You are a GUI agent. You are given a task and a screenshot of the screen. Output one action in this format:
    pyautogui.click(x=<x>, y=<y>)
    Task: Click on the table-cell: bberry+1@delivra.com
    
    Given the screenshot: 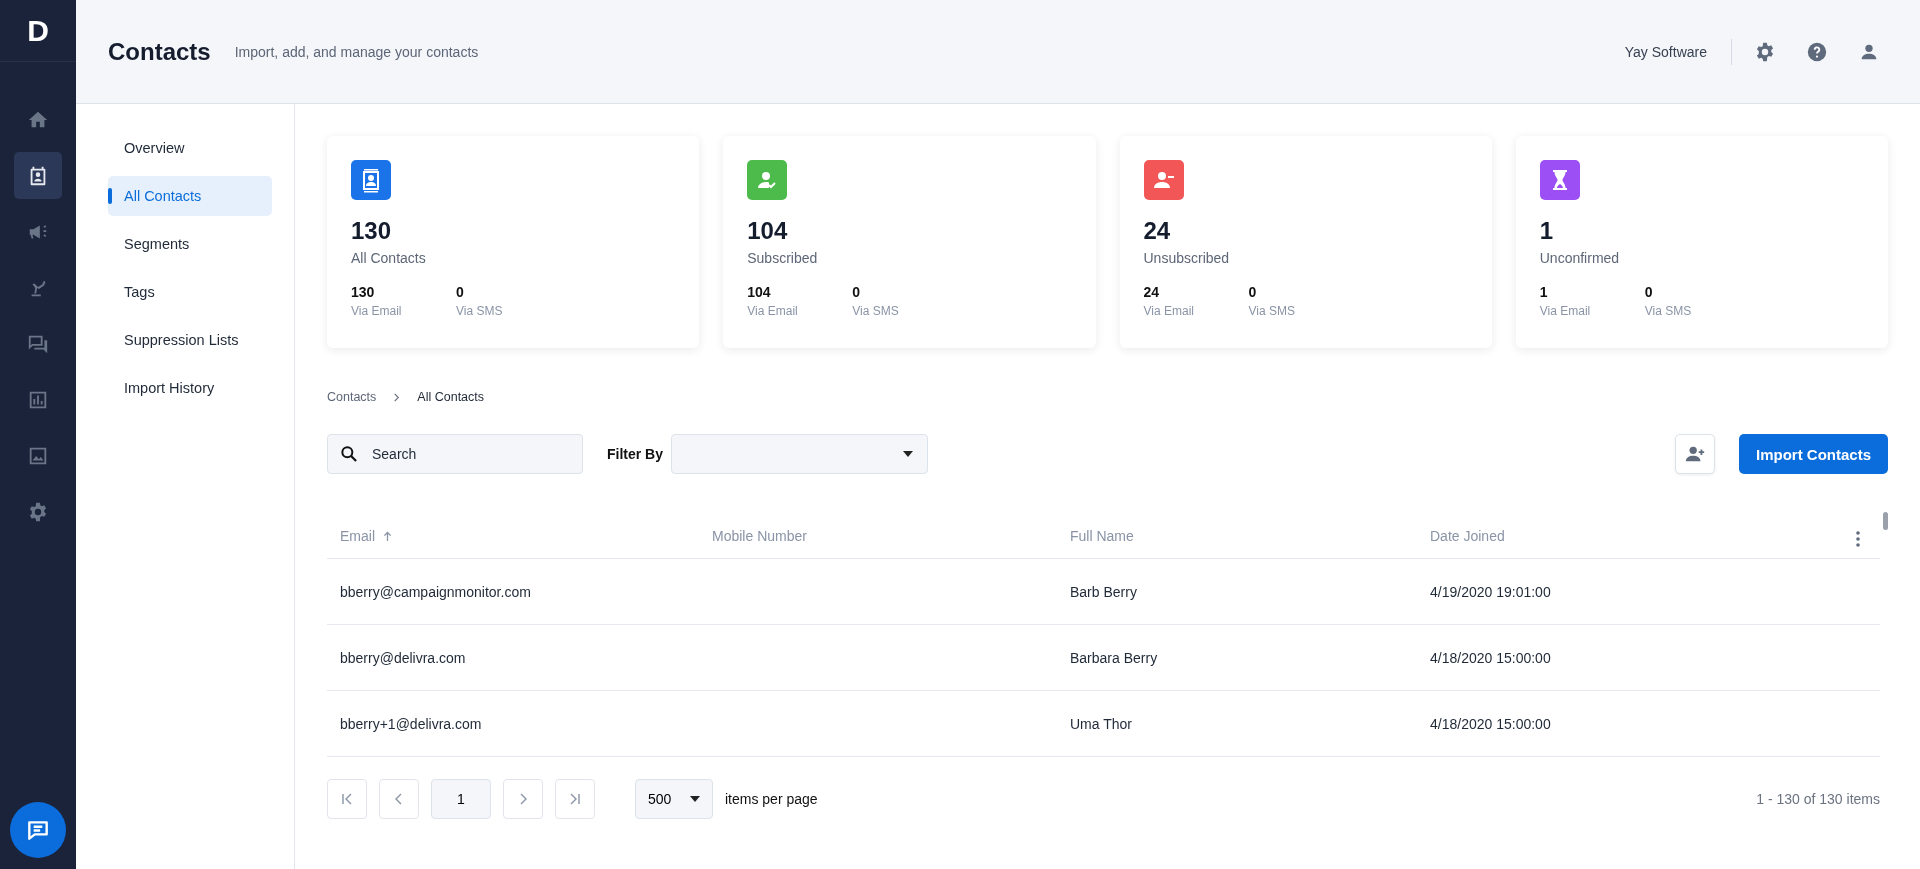 What is the action you would take?
    pyautogui.click(x=411, y=723)
    